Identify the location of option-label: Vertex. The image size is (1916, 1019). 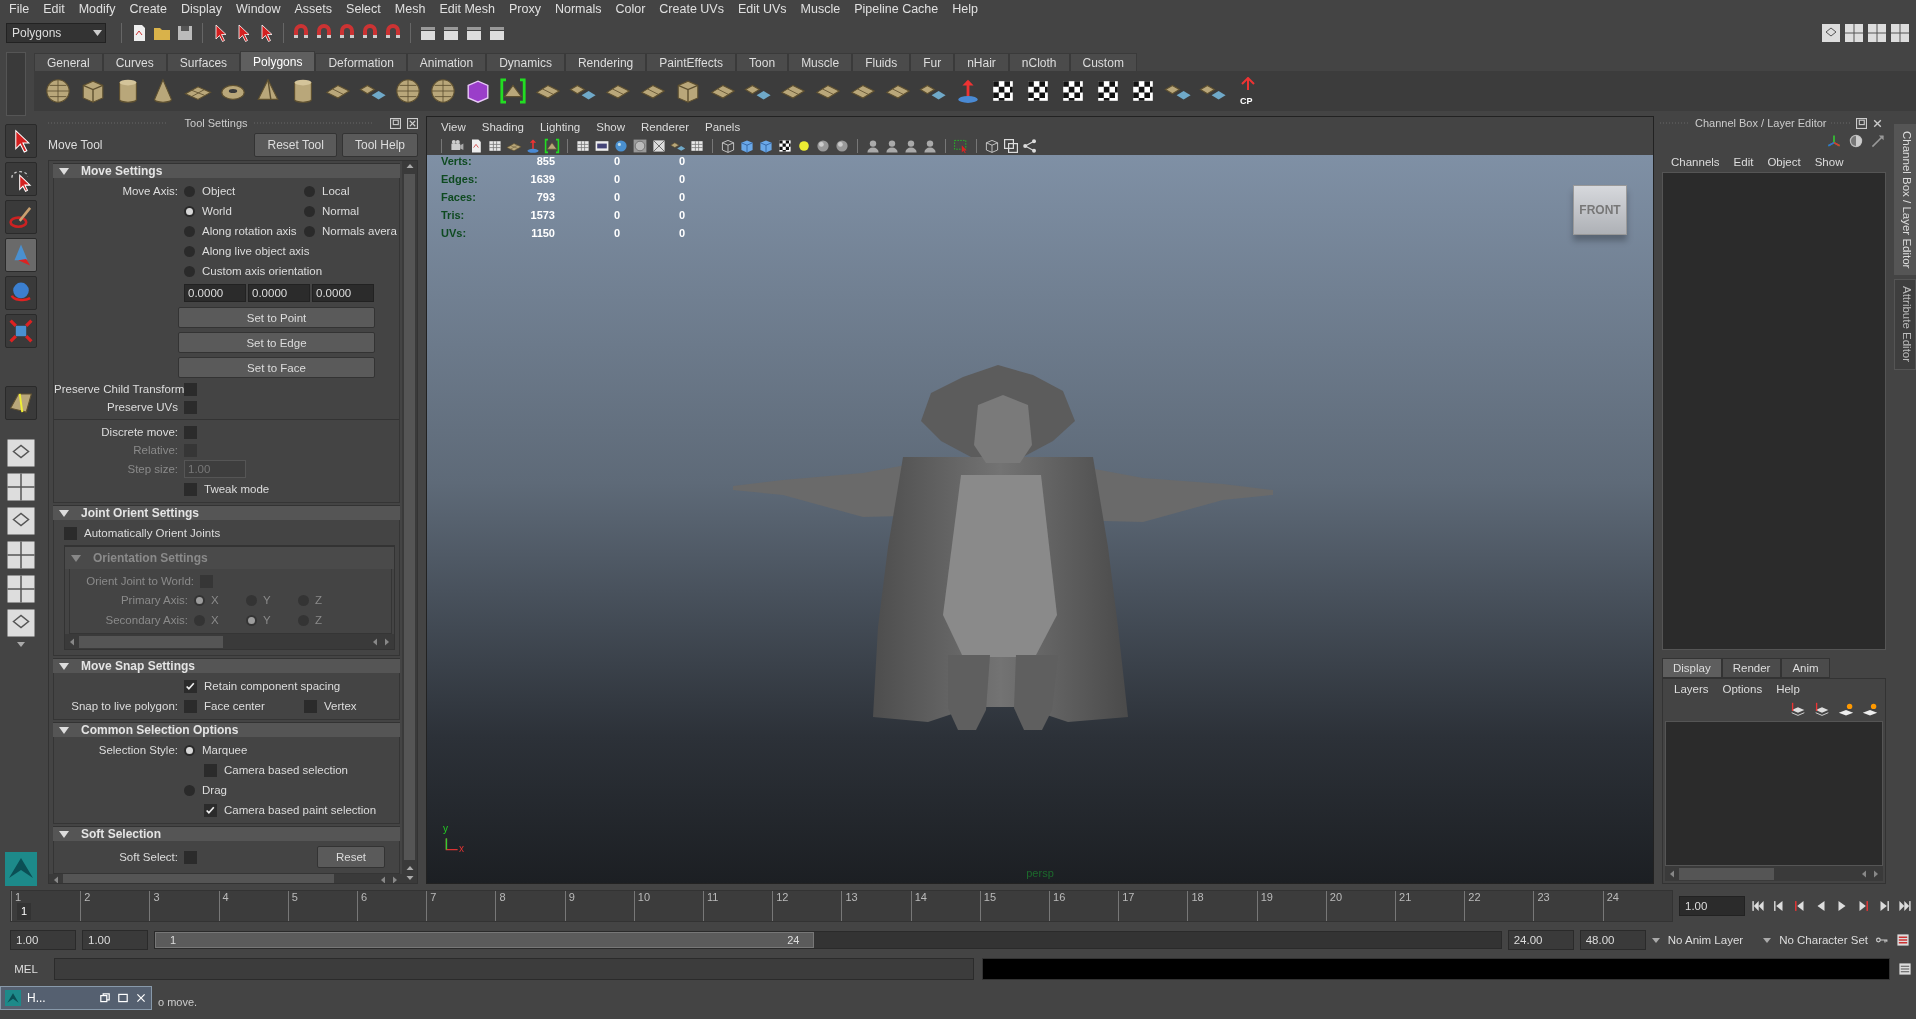
(340, 706).